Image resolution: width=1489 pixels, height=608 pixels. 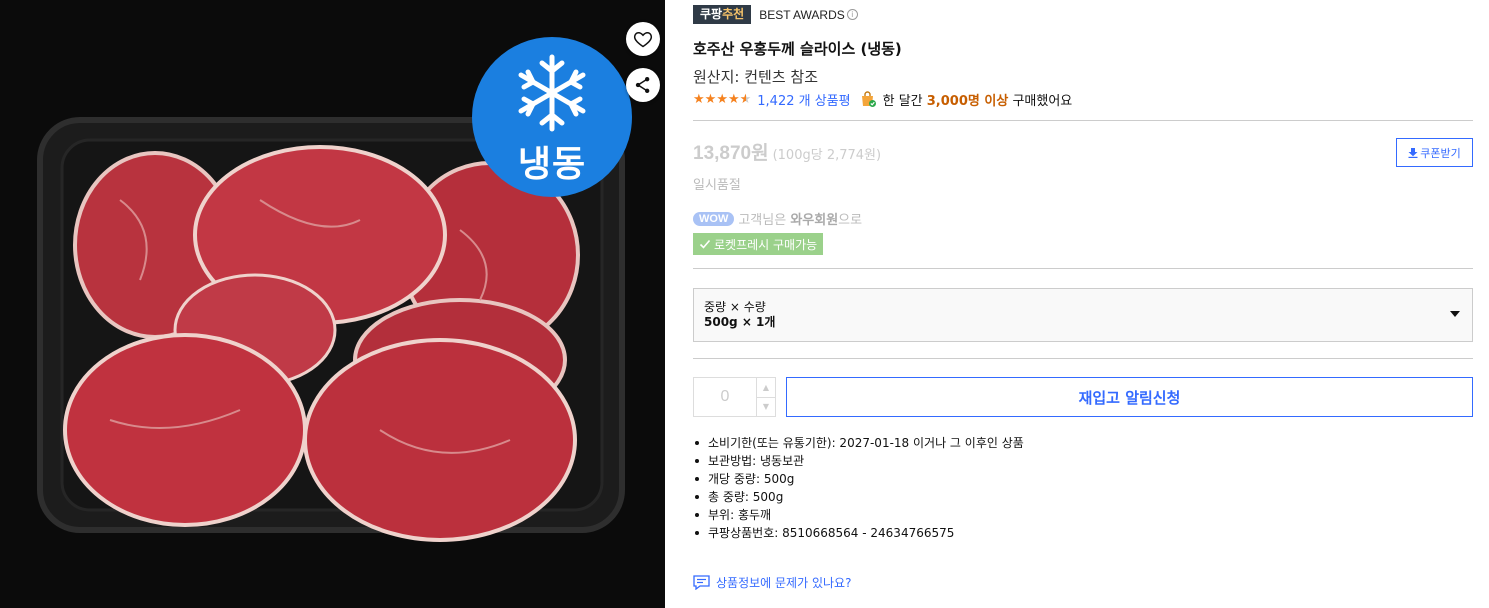 I want to click on caret-down-icon, so click(x=1455, y=314).